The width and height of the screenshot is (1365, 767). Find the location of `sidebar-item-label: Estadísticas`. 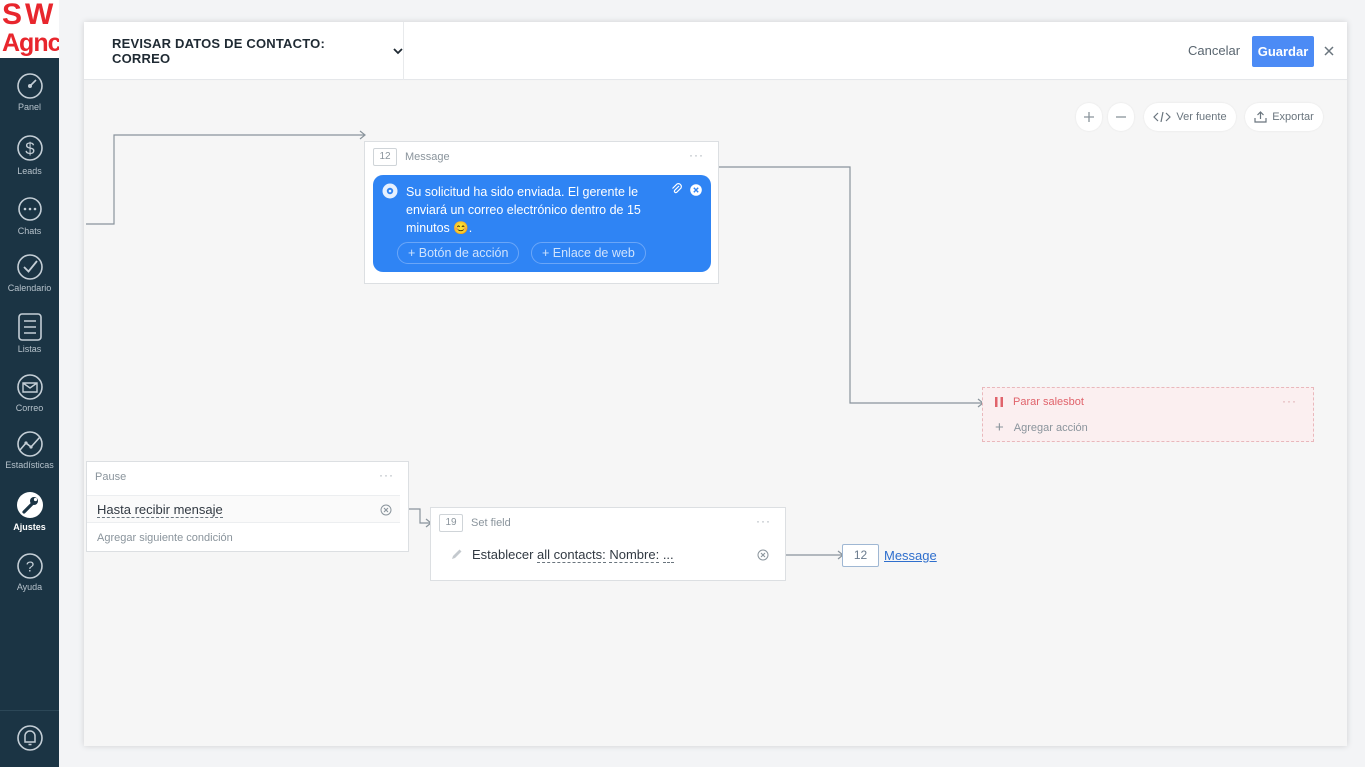

sidebar-item-label: Estadísticas is located at coordinates (29, 465).